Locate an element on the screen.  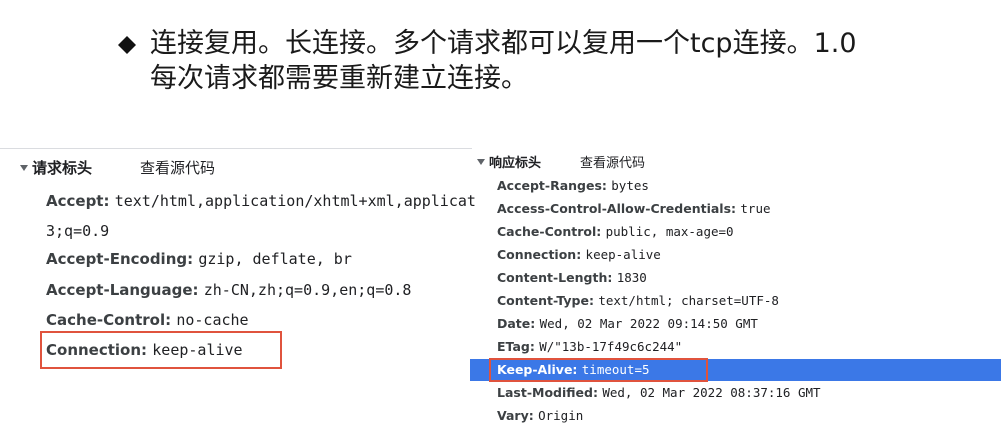
header-value: 1830 is located at coordinates (631, 277).